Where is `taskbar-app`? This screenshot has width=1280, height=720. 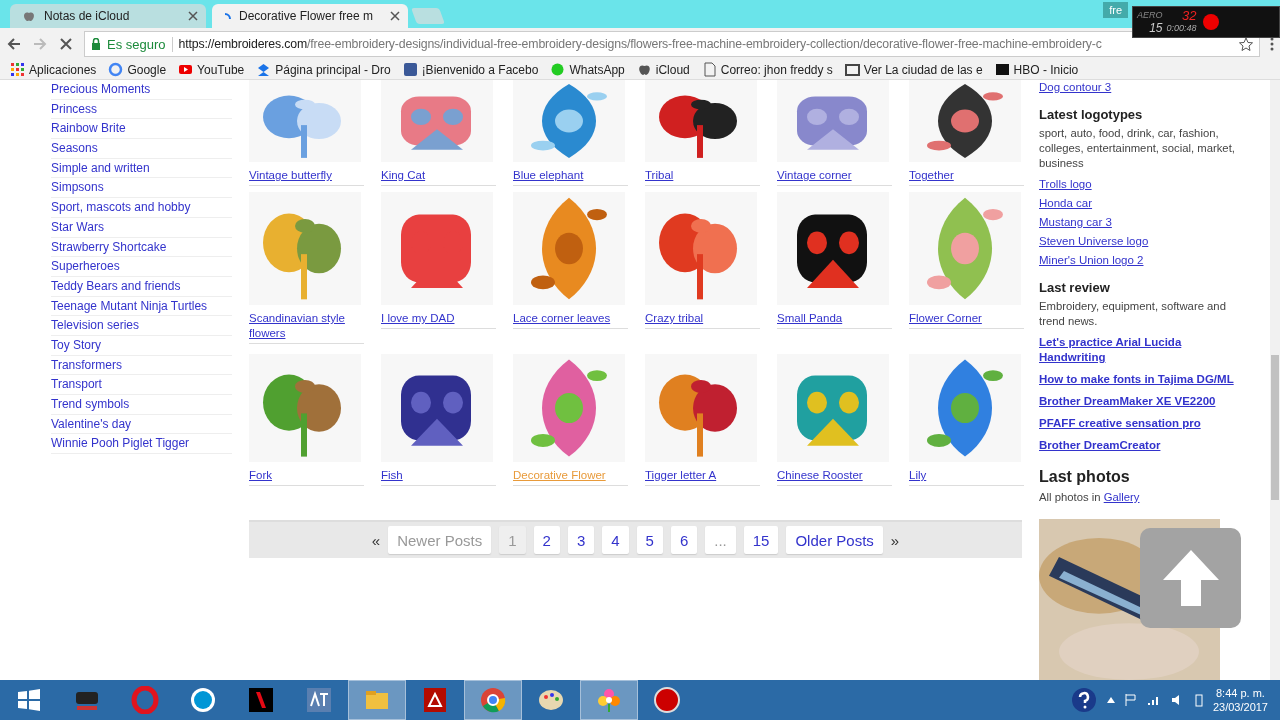 taskbar-app is located at coordinates (493, 700).